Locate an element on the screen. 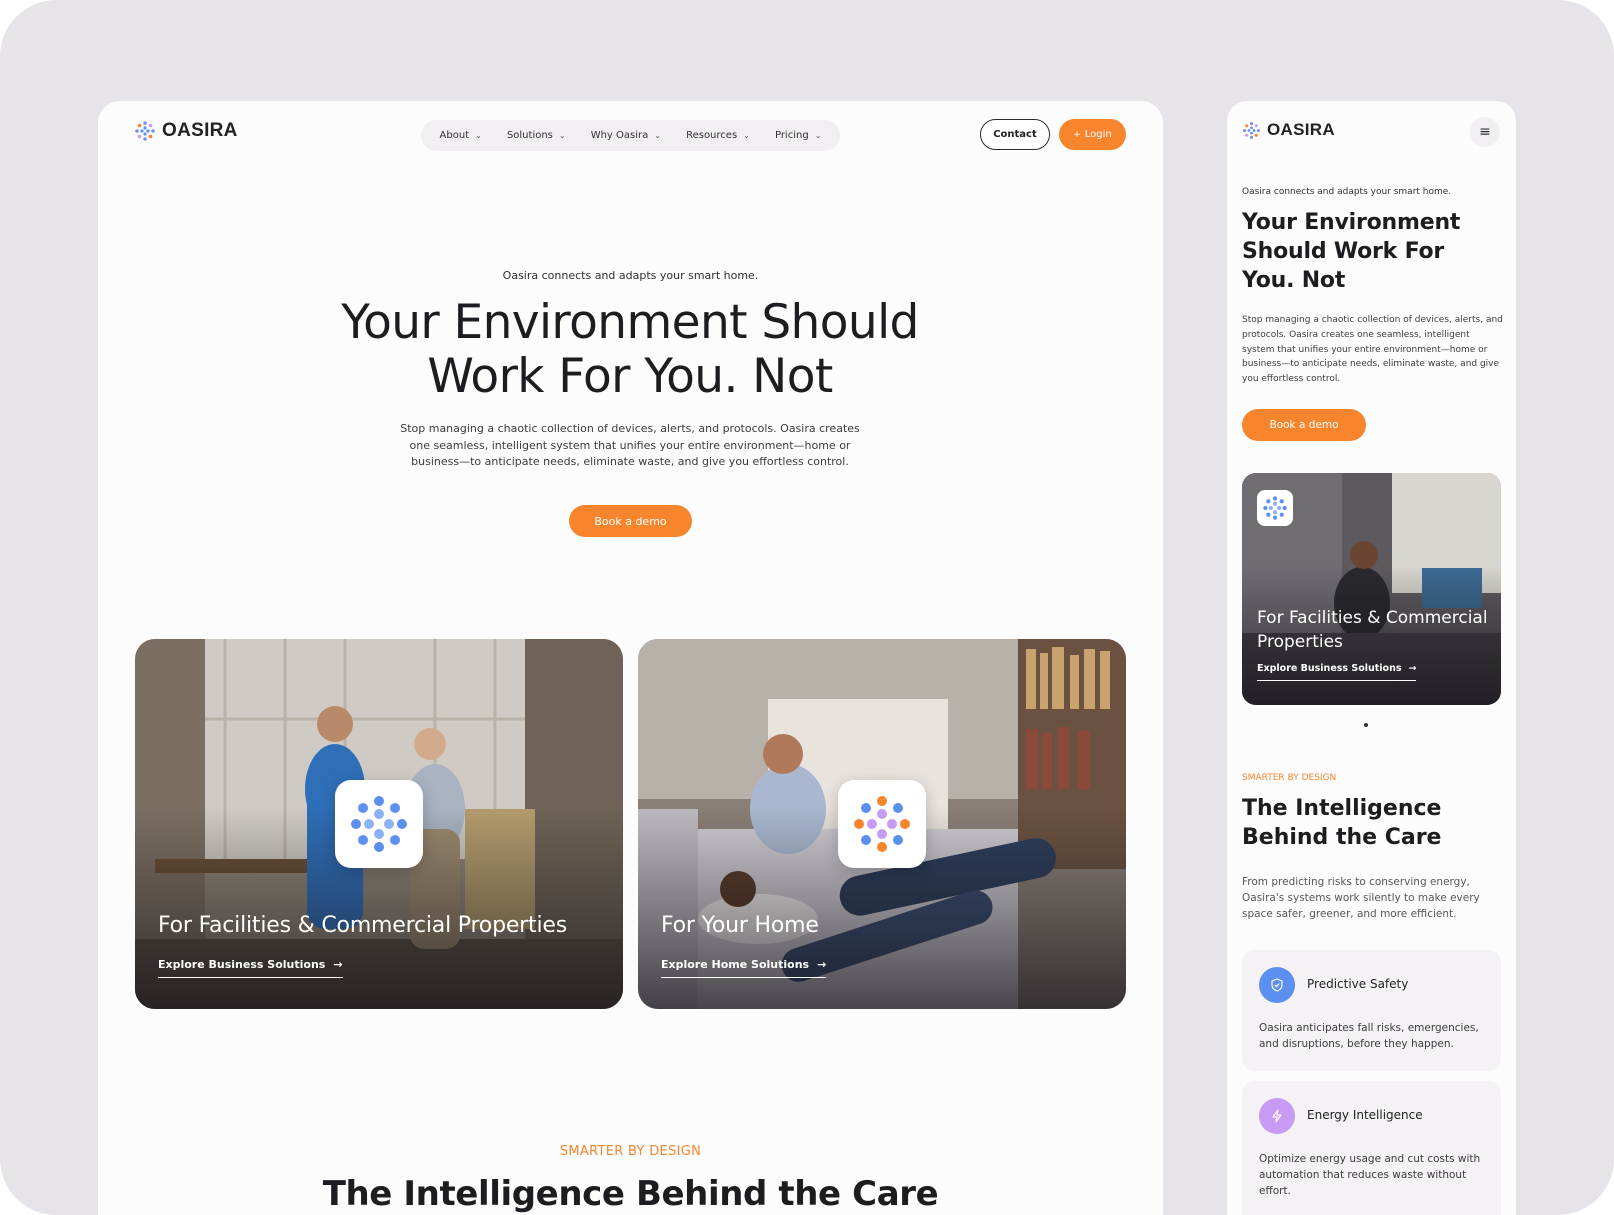 The width and height of the screenshot is (1614, 1215). nav-item-pricing: Pricing ⌄ is located at coordinates (798, 135).